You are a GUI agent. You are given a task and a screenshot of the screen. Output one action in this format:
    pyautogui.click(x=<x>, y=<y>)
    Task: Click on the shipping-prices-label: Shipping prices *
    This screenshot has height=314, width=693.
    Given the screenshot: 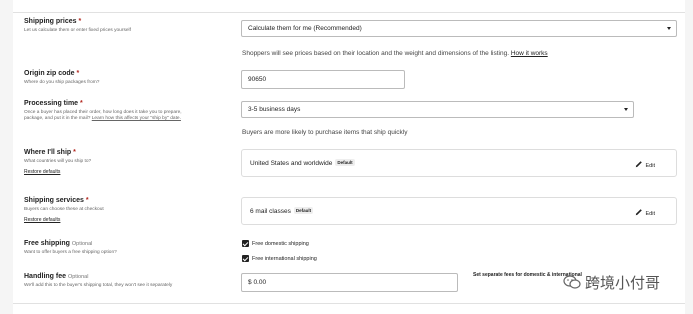 What is the action you would take?
    pyautogui.click(x=53, y=21)
    